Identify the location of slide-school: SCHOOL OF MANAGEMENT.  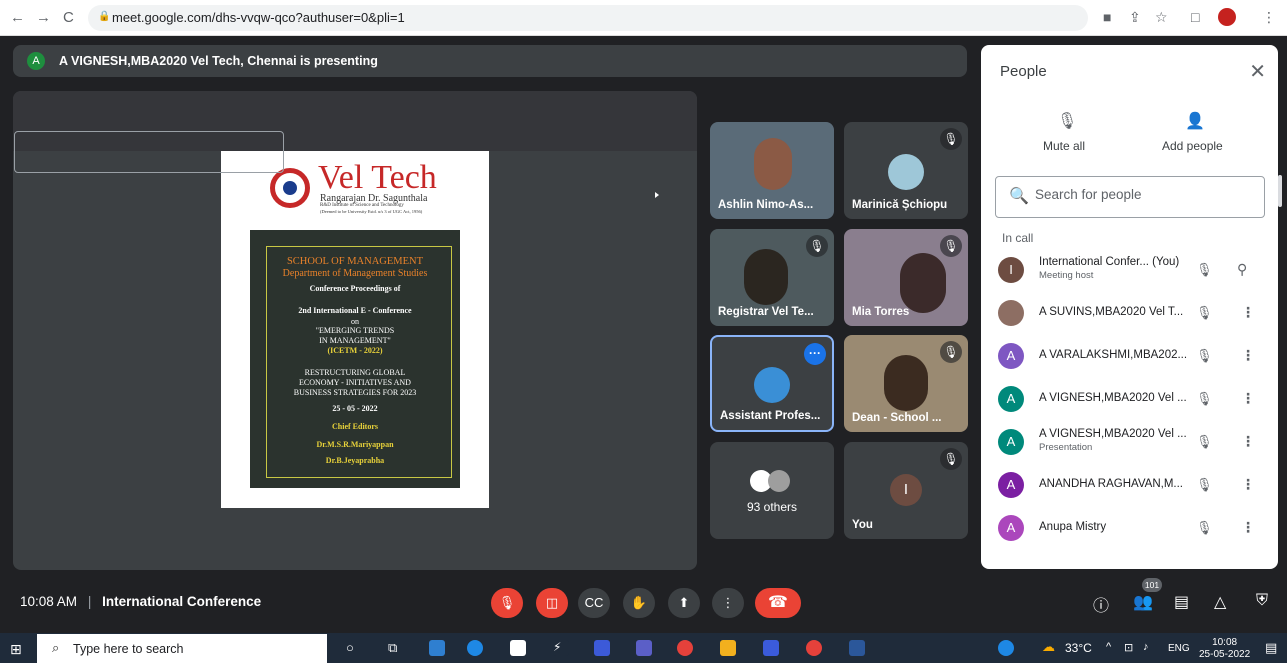
(355, 261).